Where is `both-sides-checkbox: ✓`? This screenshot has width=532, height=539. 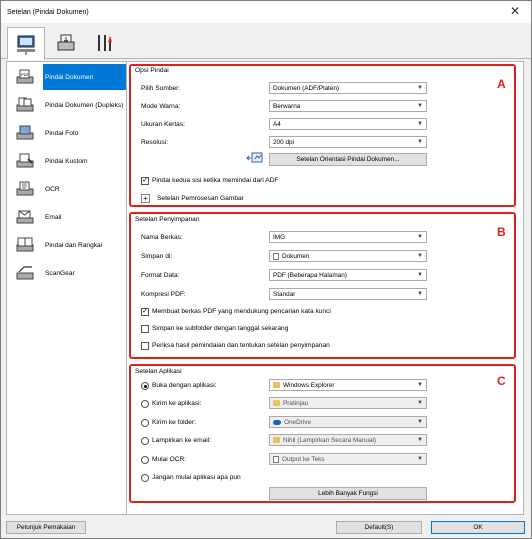
both-sides-checkbox: ✓ is located at coordinates (145, 181).